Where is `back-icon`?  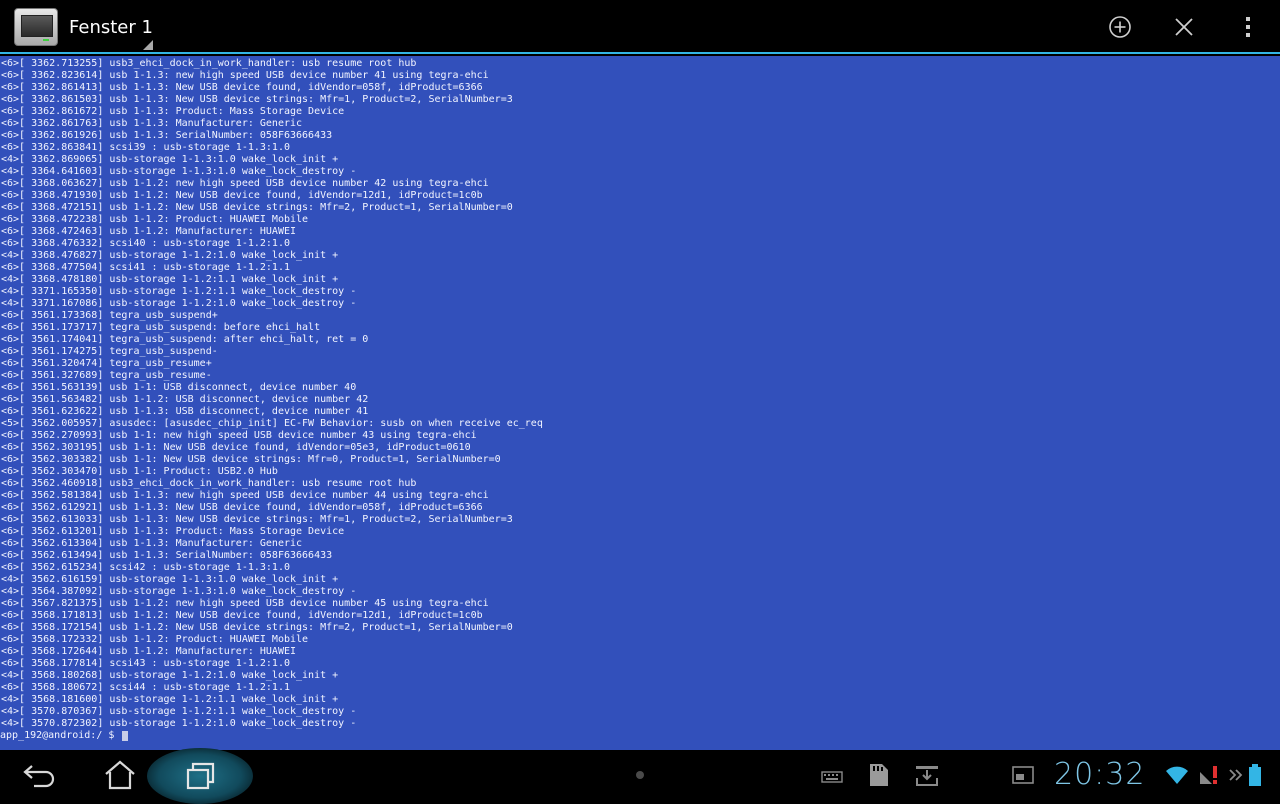
back-icon is located at coordinates (39, 776).